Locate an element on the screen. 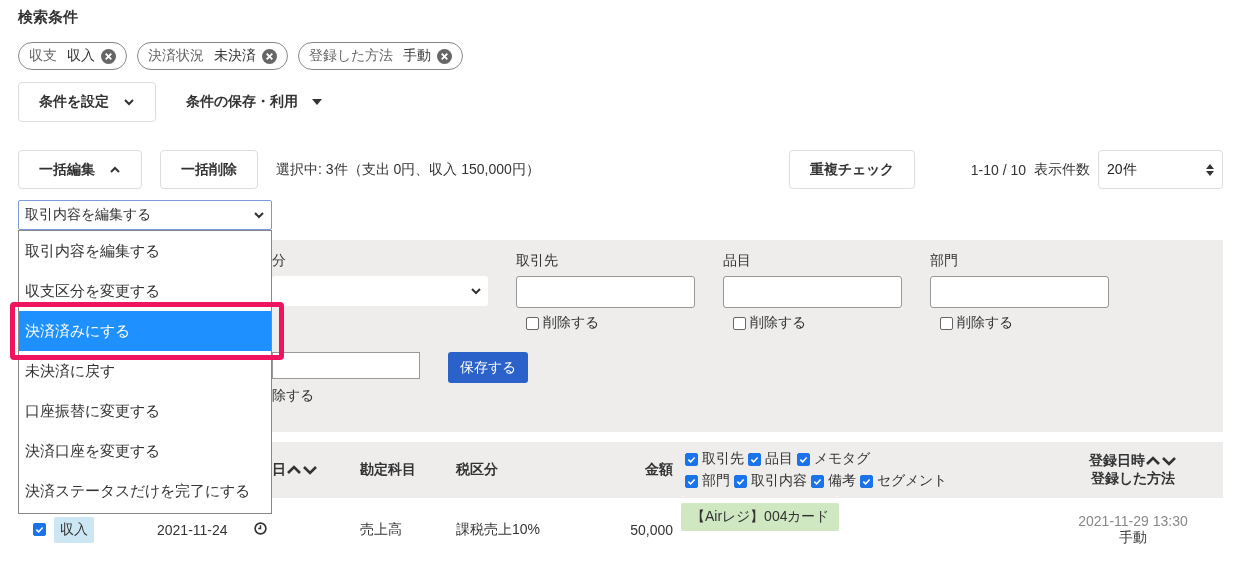  column-toggle: 取引内容 is located at coordinates (770, 481).